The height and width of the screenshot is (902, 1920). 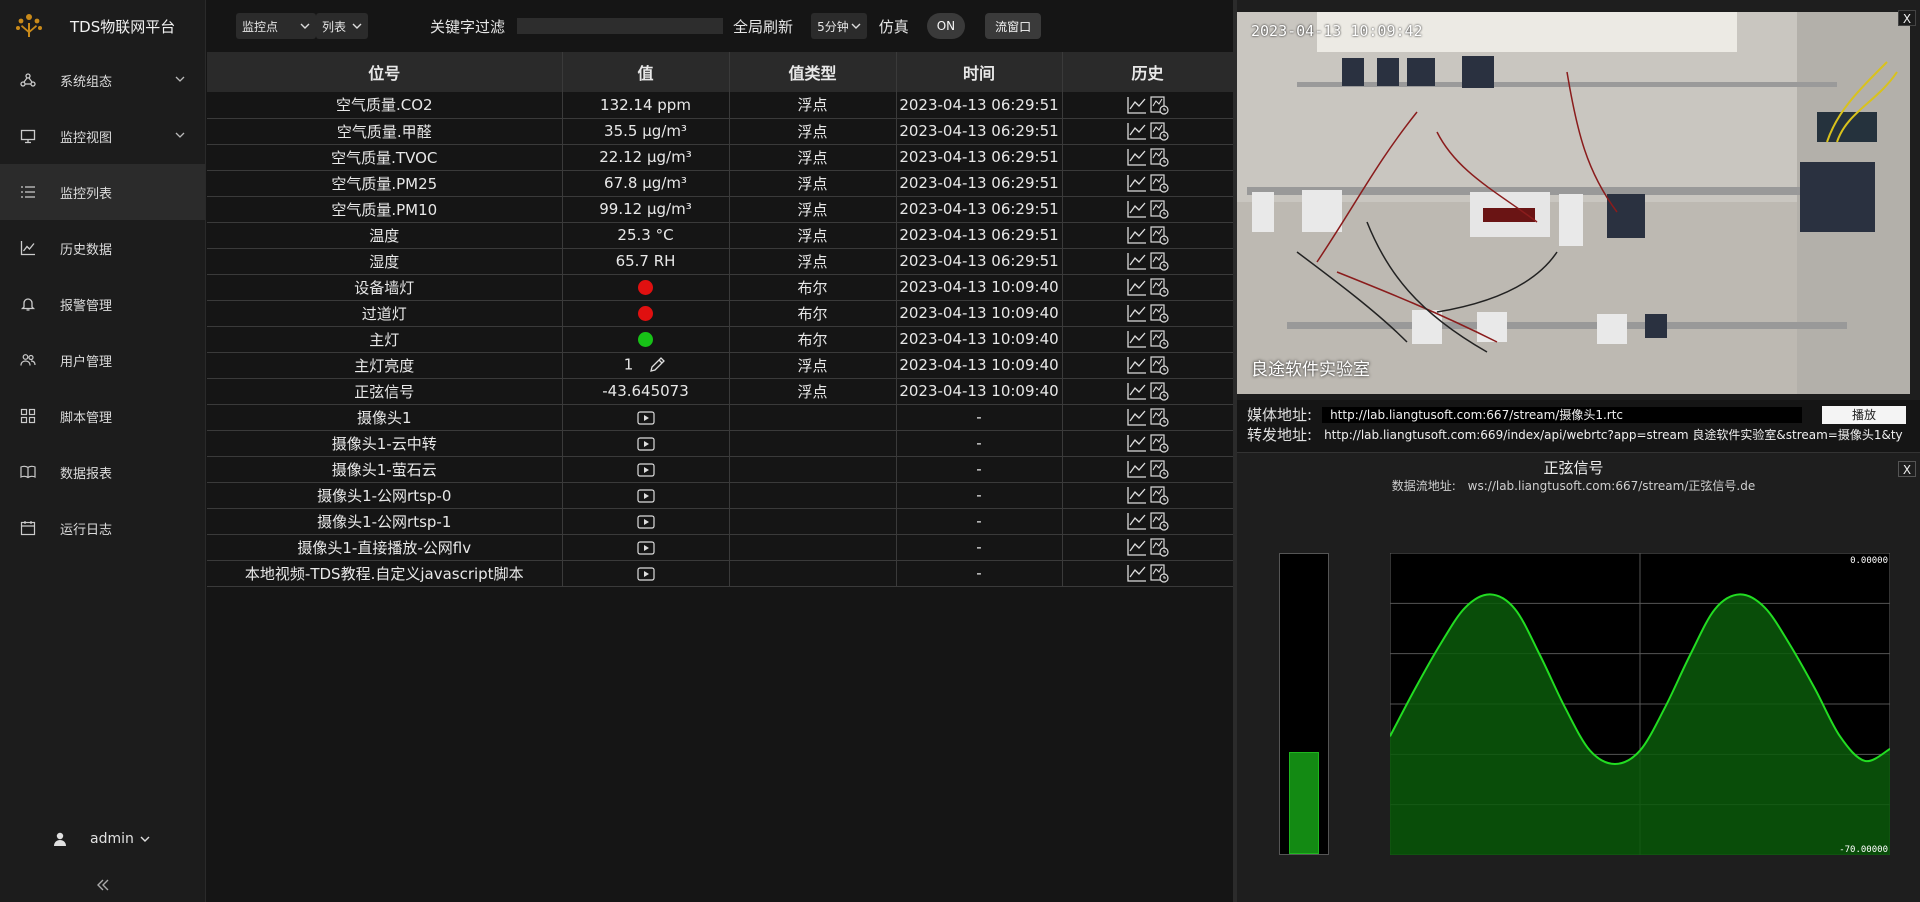 What do you see at coordinates (720, 261) in the screenshot?
I see `table-row: 湿度 65.7 RH 浮点 2023-04-13 06:29:51` at bounding box center [720, 261].